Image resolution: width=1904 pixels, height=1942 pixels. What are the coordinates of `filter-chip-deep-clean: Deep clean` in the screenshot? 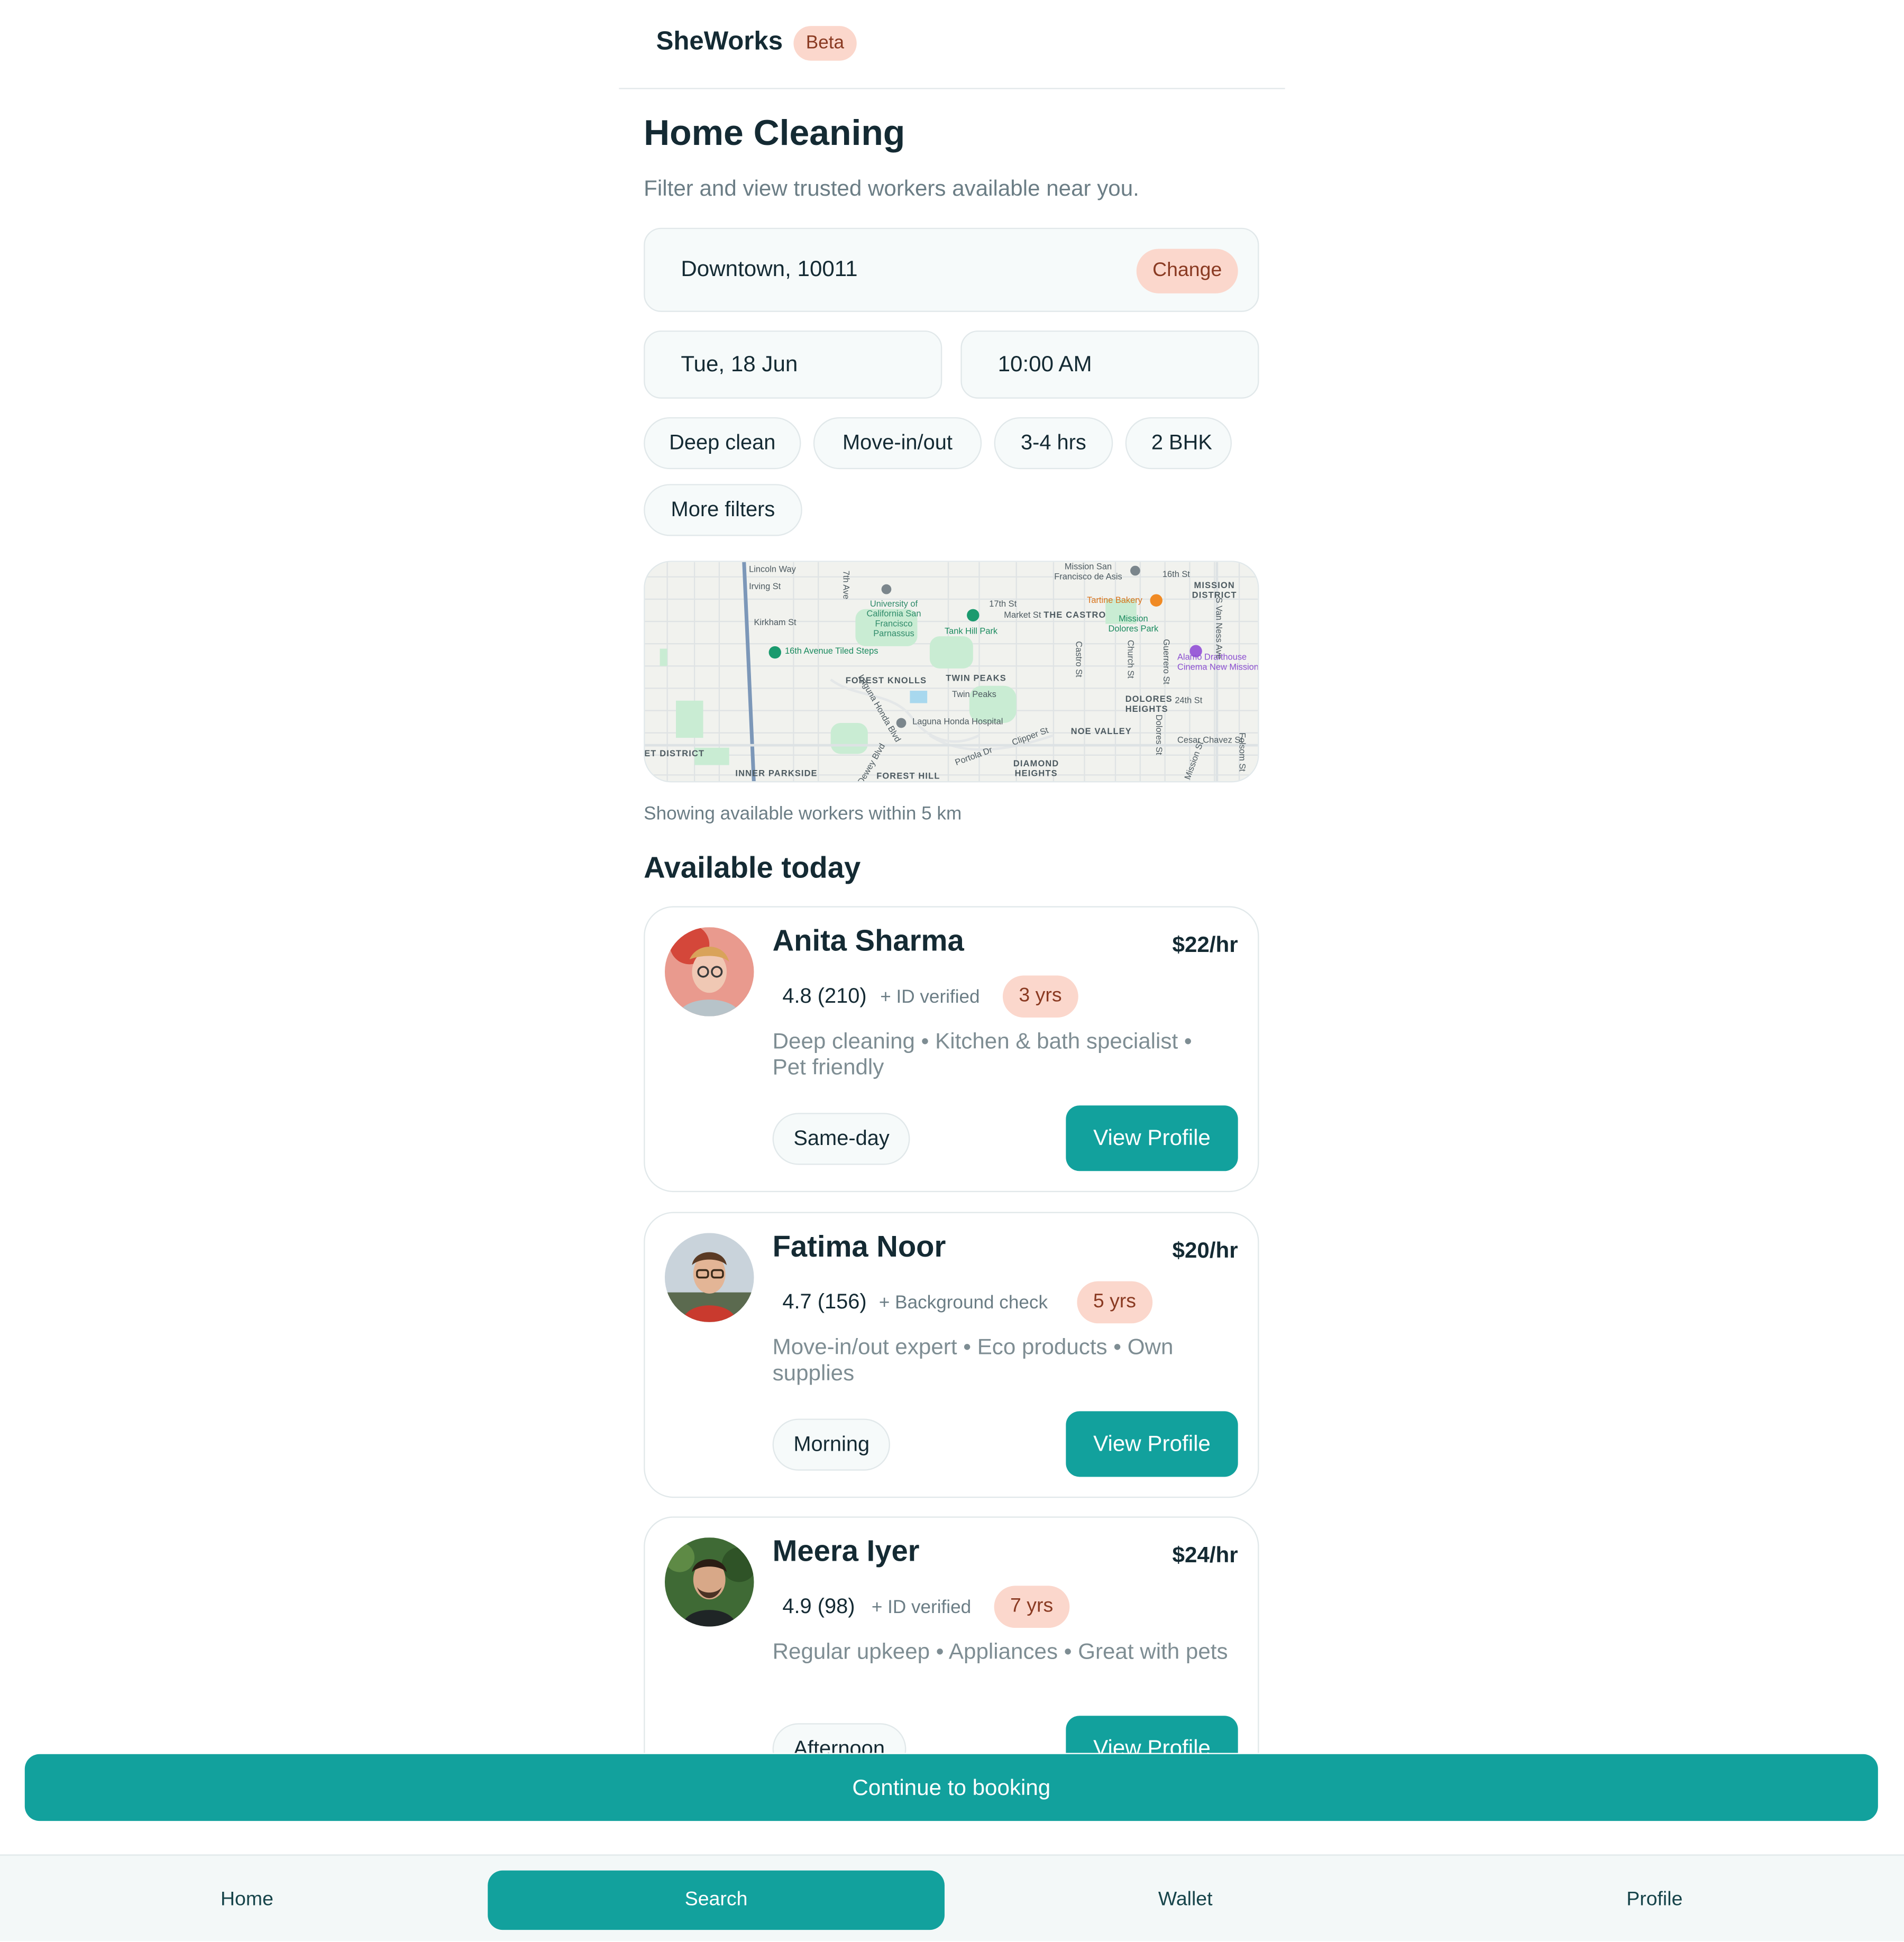 It's located at (722, 443).